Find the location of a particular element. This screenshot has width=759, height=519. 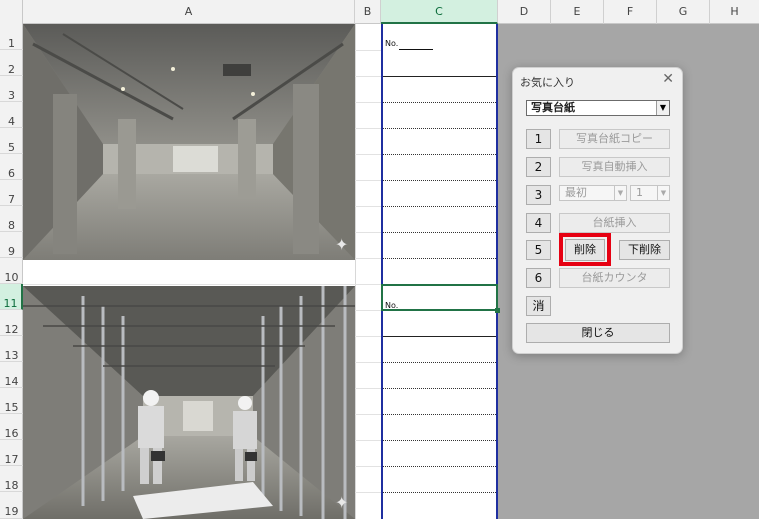

number-button-5: 5 is located at coordinates (538, 250).